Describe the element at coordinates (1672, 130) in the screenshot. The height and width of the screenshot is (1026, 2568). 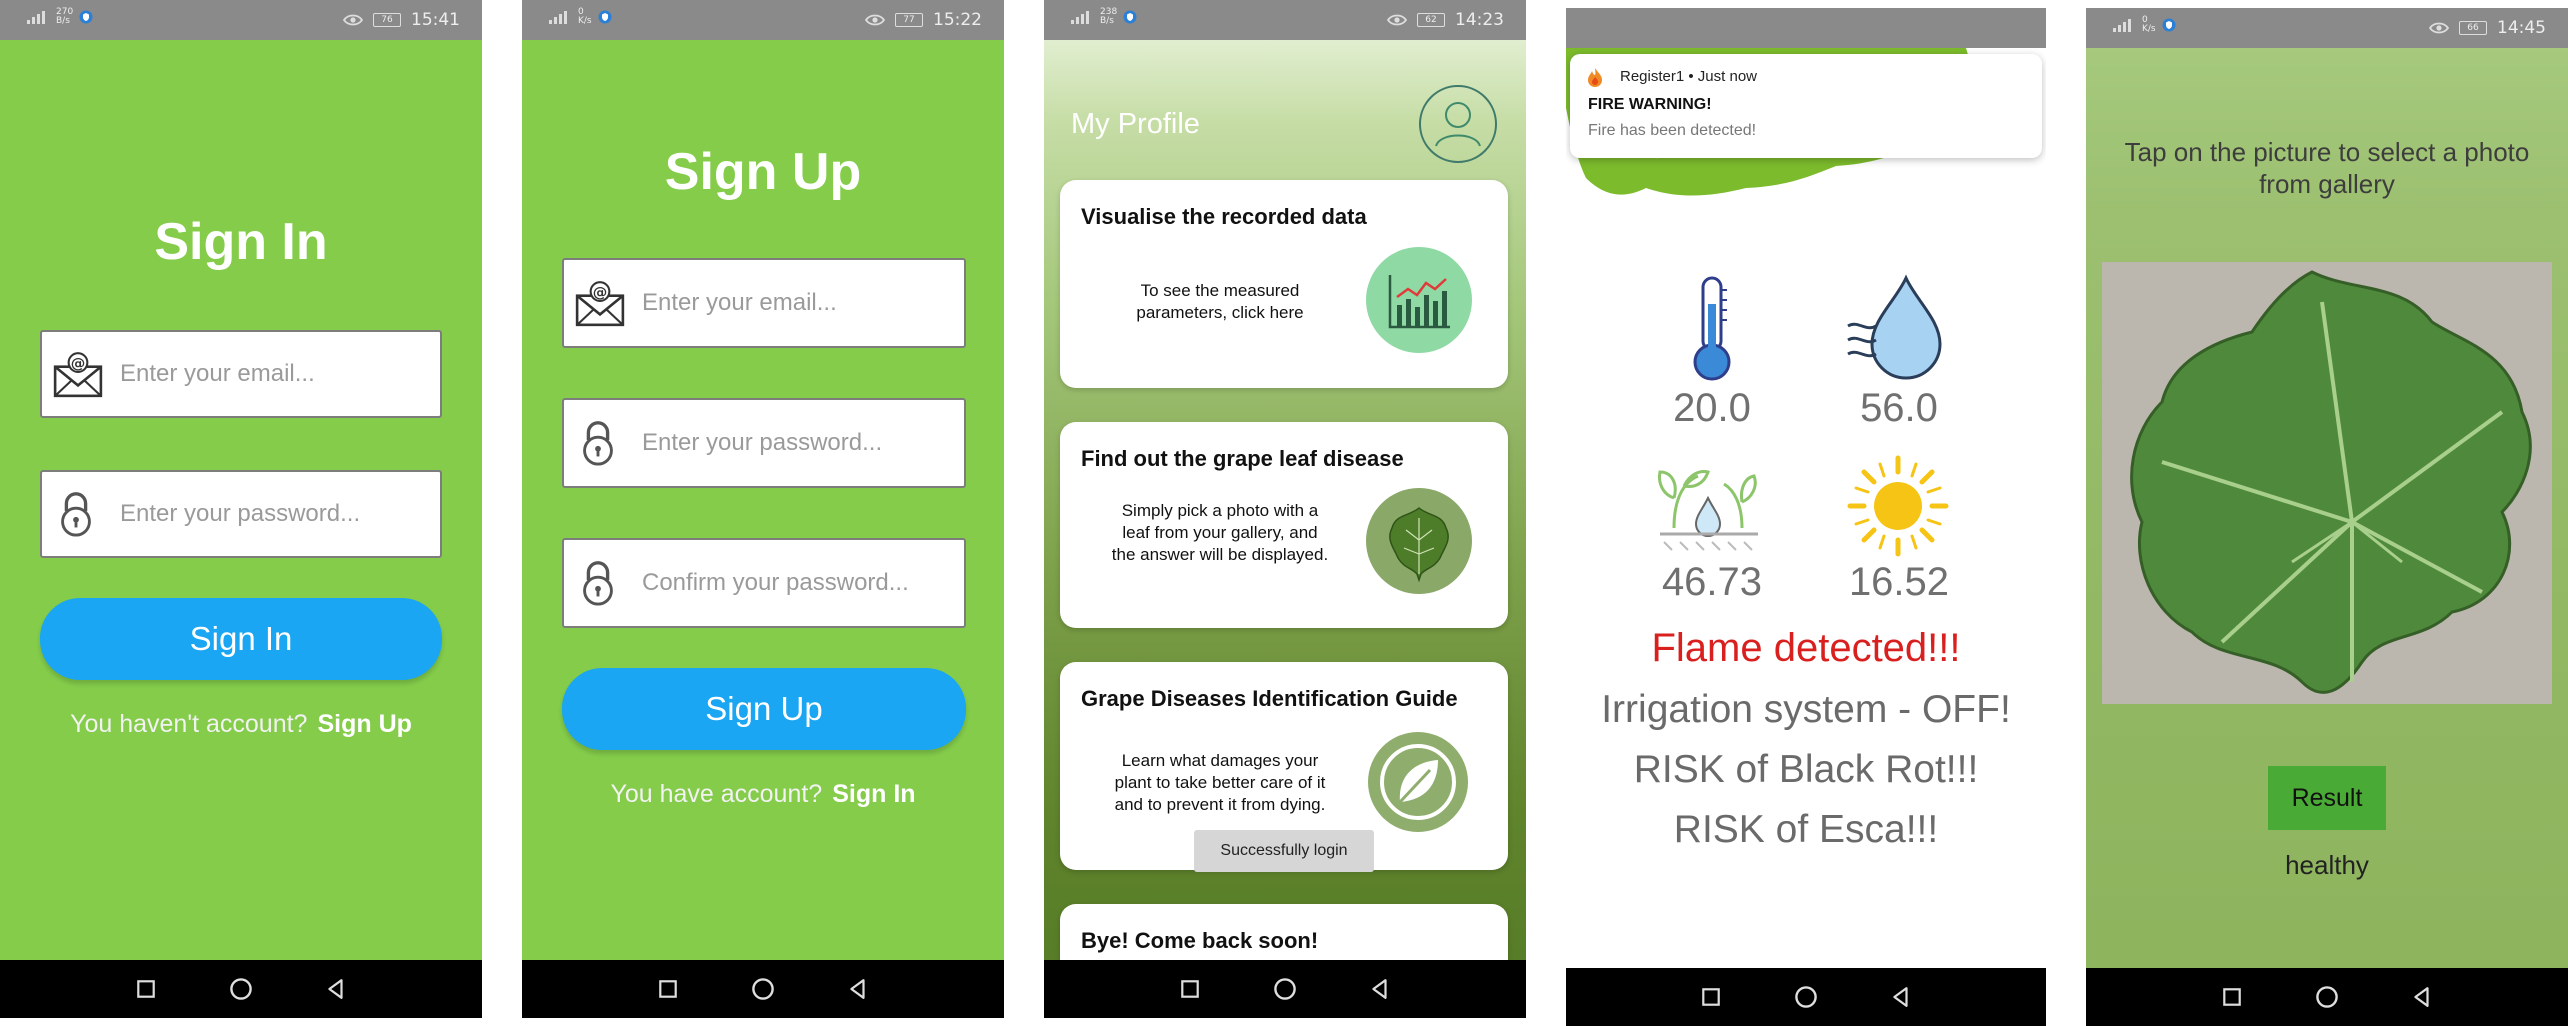
I see `notification-body: Fire has been detected!` at that location.